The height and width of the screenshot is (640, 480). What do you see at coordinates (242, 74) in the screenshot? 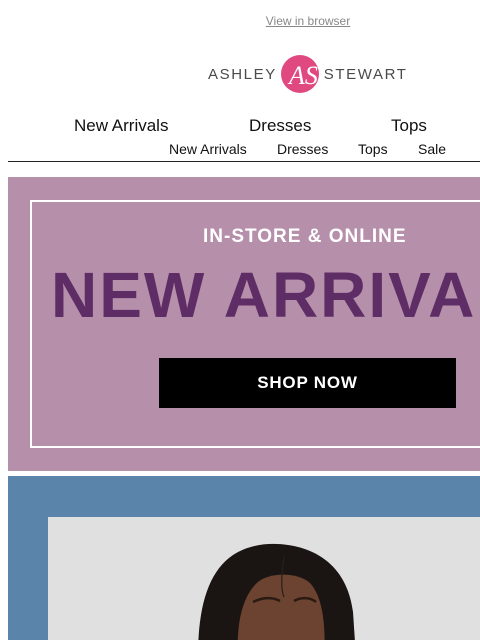
I see `logo-text-left: ASHLEY` at bounding box center [242, 74].